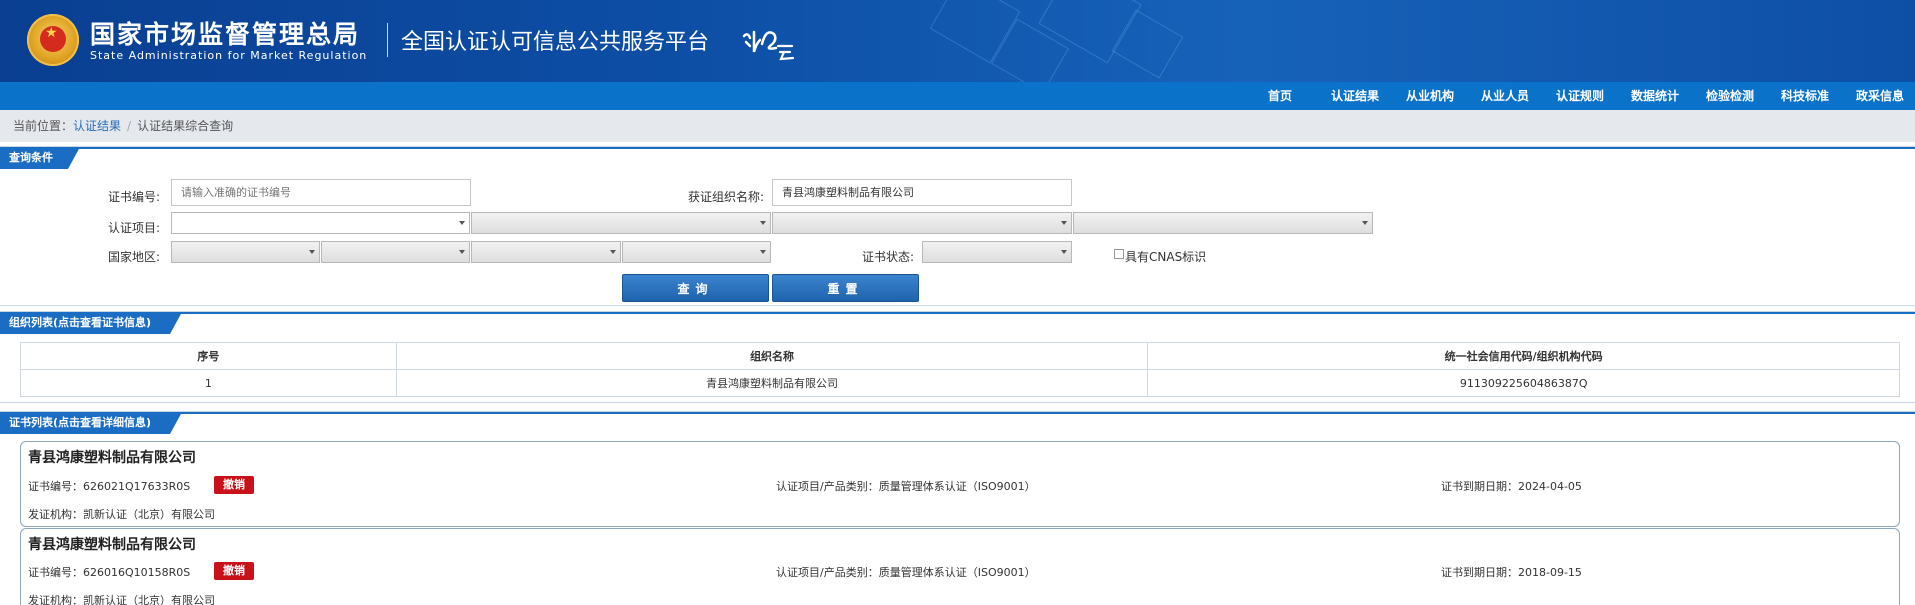 Image resolution: width=1915 pixels, height=605 pixels. What do you see at coordinates (1511, 572) in the screenshot?
I see `cert-expiry: 证书到期日期：2018-09-15` at bounding box center [1511, 572].